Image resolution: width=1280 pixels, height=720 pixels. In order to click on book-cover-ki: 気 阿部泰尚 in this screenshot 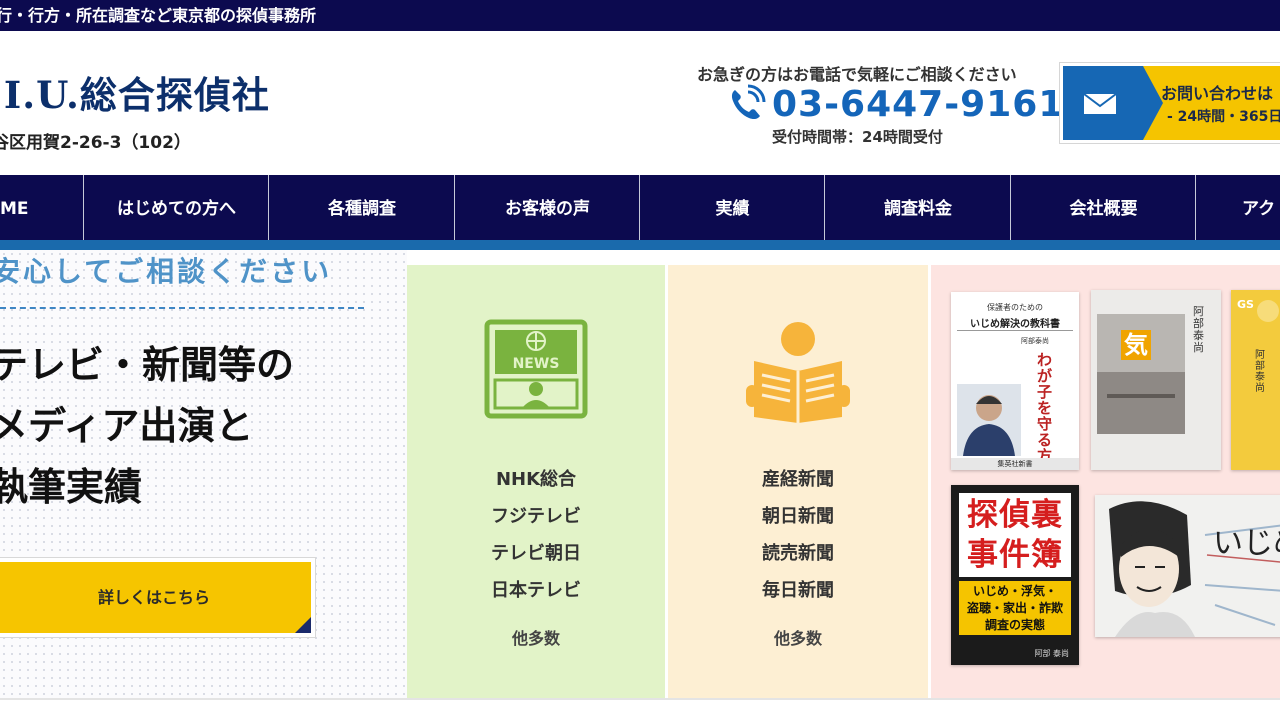, I will do `click(1156, 380)`.